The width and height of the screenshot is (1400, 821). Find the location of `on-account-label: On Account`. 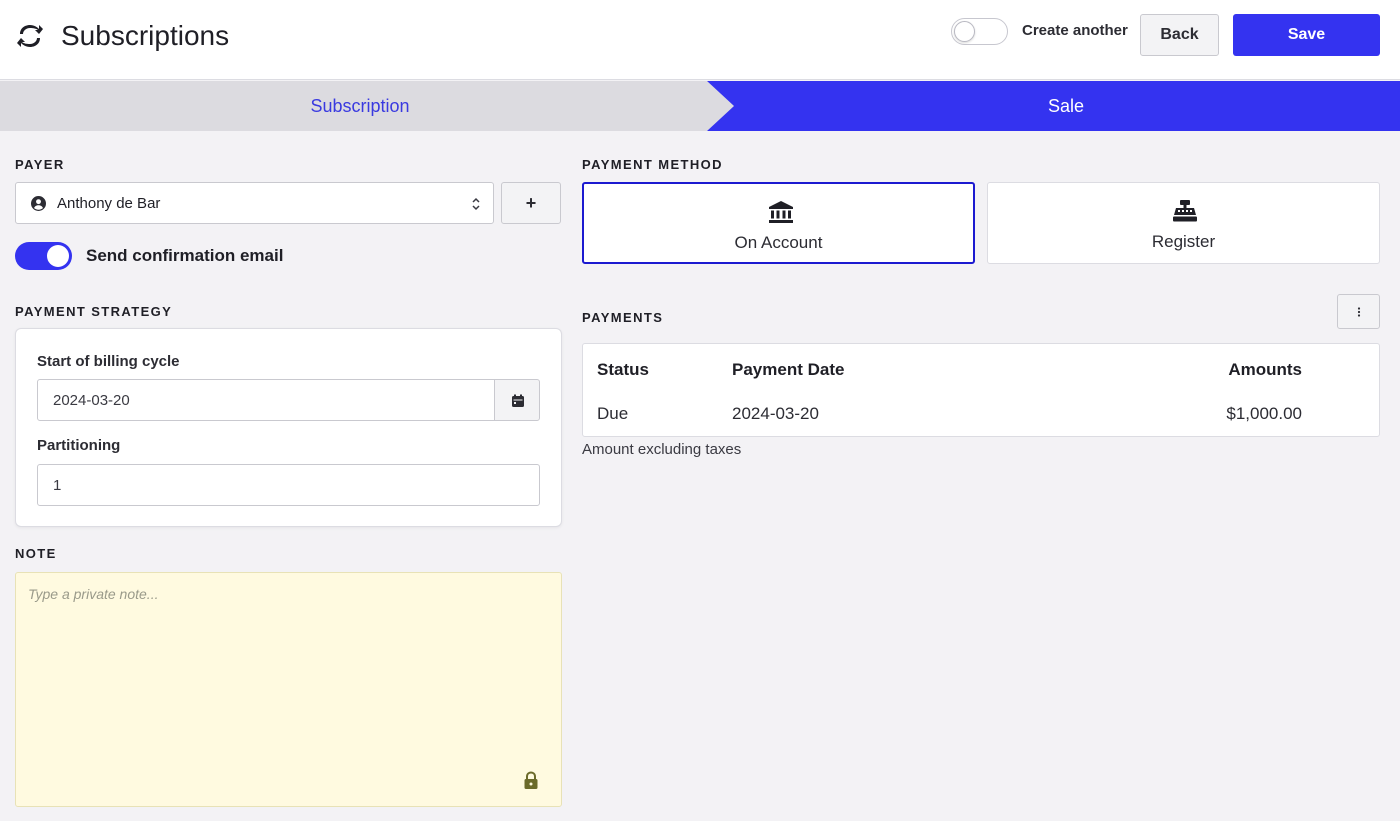

on-account-label: On Account is located at coordinates (778, 242).